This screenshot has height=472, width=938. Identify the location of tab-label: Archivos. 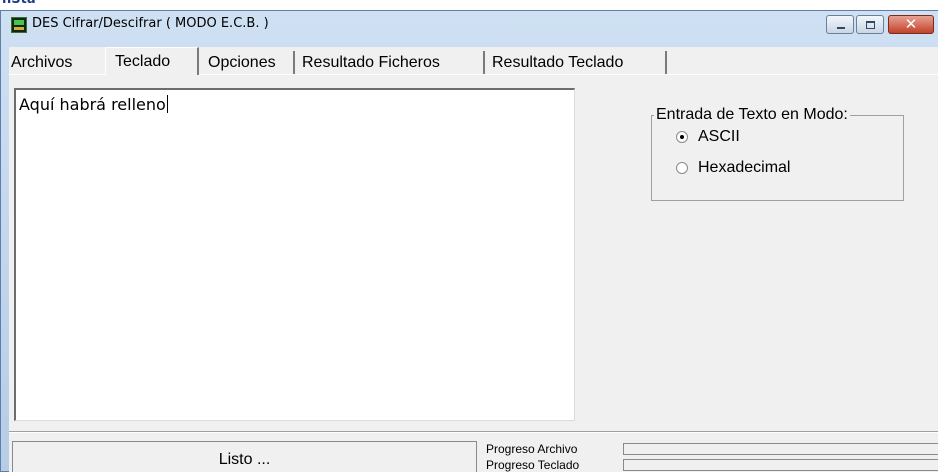
(42, 62).